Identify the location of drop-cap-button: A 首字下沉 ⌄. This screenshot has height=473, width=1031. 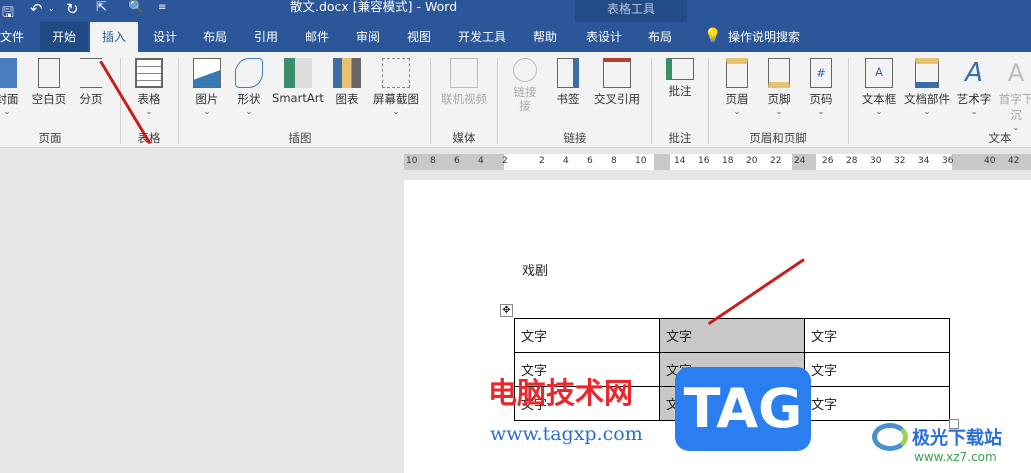
(1013, 95).